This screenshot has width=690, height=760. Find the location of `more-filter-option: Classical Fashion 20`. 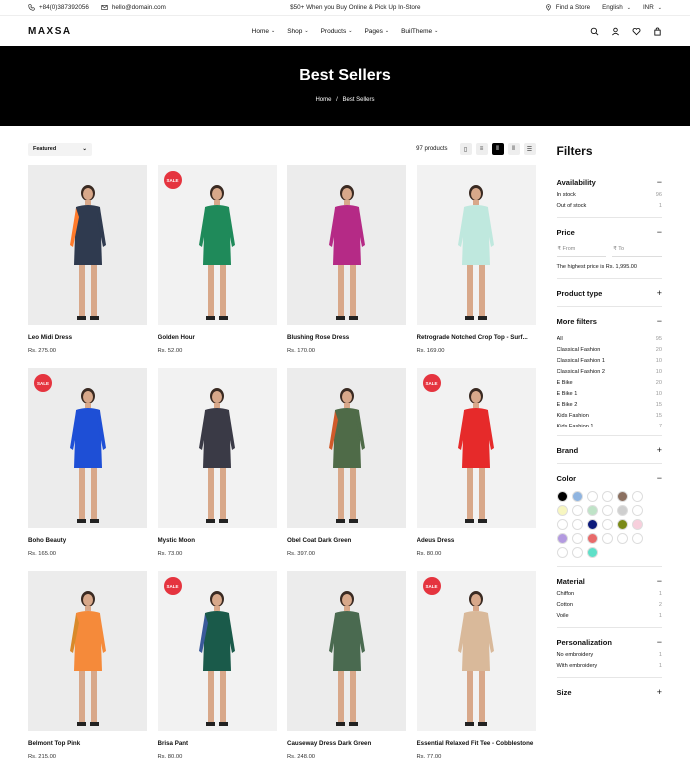

more-filter-option: Classical Fashion 20 is located at coordinates (610, 350).